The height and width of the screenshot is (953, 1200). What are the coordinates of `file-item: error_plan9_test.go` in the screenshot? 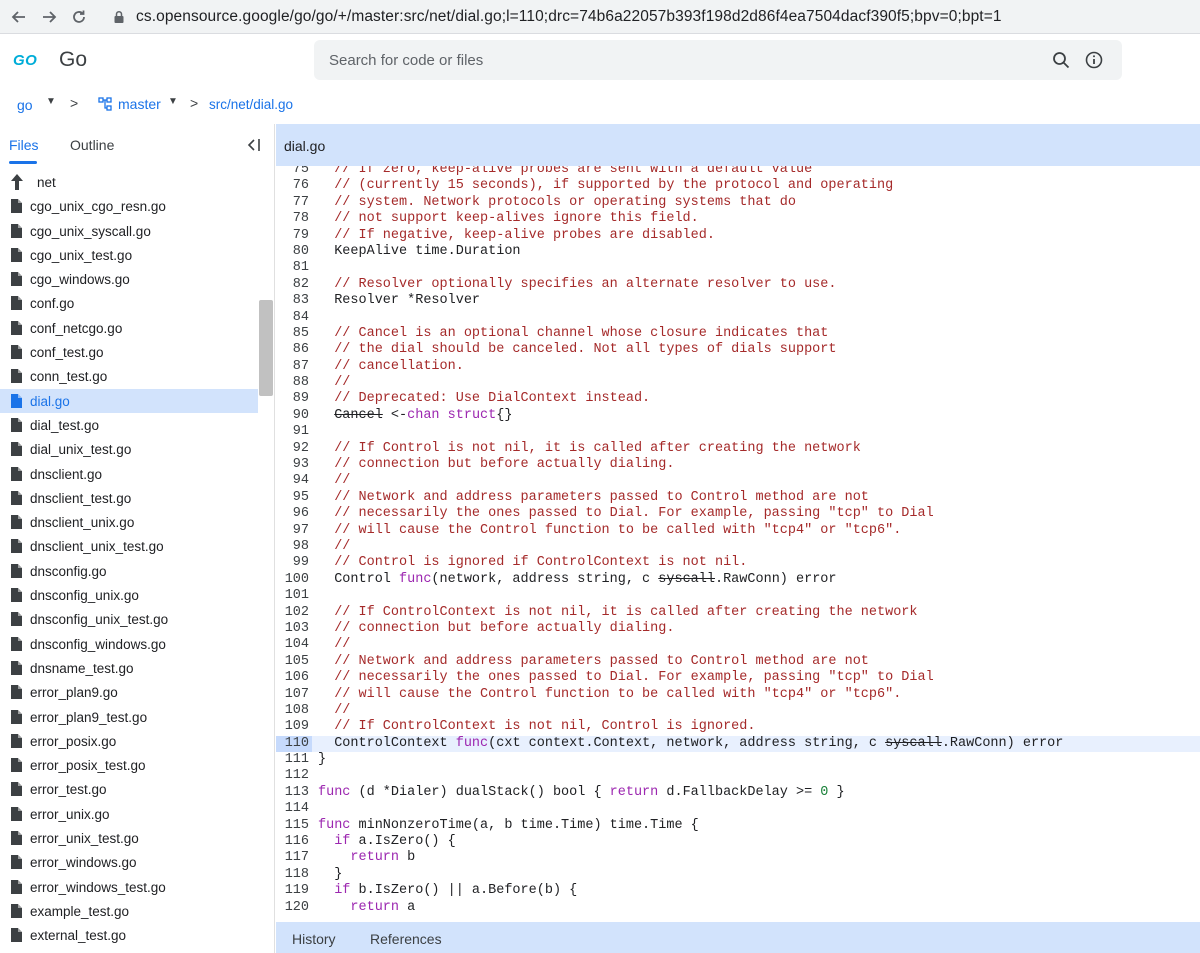 It's located at (129, 717).